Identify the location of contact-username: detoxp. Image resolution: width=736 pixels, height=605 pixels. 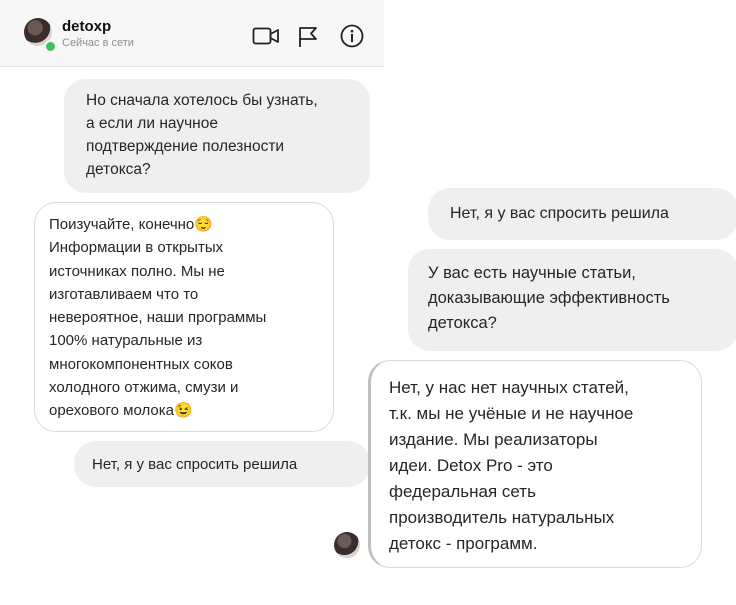
(86, 26).